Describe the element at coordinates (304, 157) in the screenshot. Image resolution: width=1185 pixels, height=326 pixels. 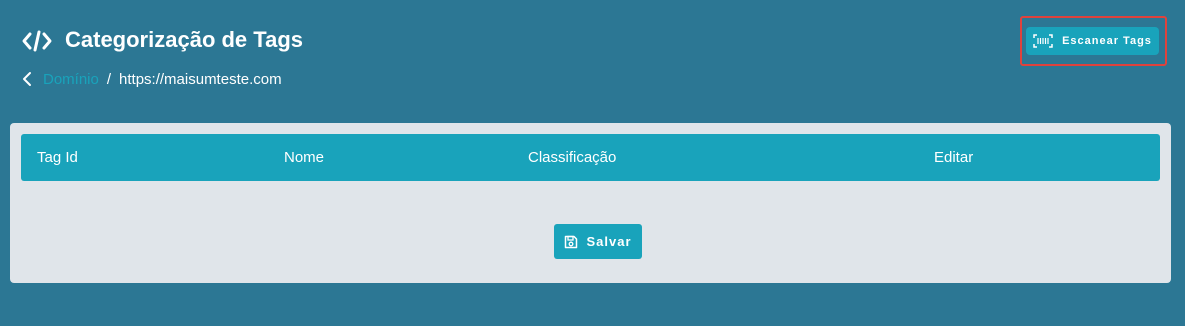
I see `column-header-nome: Nome` at that location.